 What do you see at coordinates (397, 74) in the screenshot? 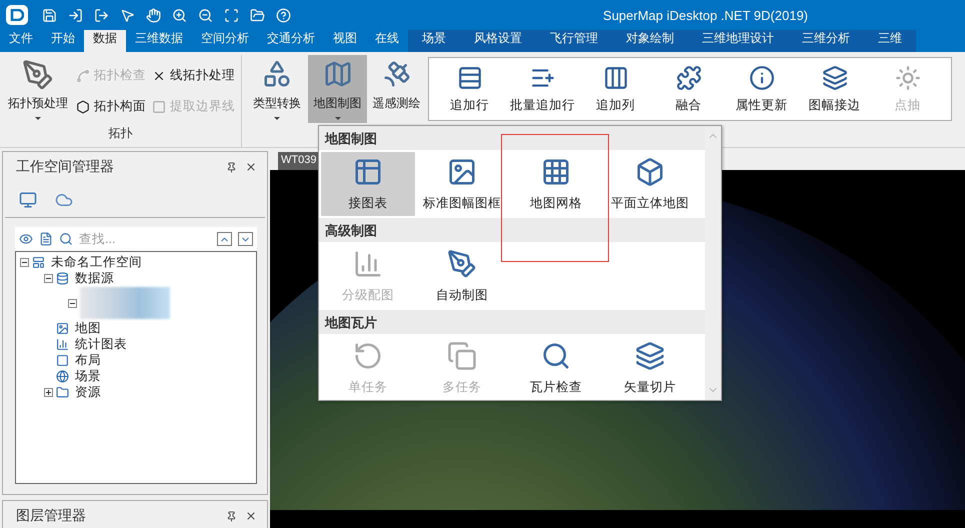
I see `satellite-icon` at bounding box center [397, 74].